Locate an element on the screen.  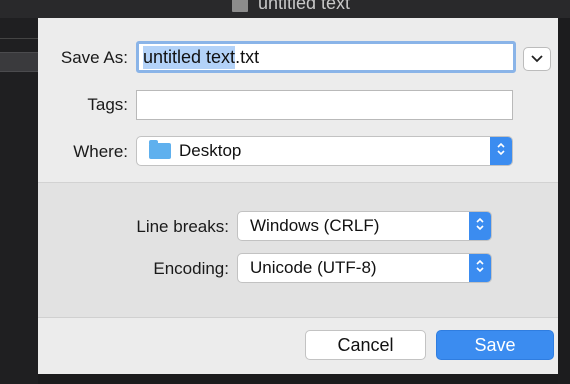
encoding-label: Encoding: is located at coordinates (191, 268).